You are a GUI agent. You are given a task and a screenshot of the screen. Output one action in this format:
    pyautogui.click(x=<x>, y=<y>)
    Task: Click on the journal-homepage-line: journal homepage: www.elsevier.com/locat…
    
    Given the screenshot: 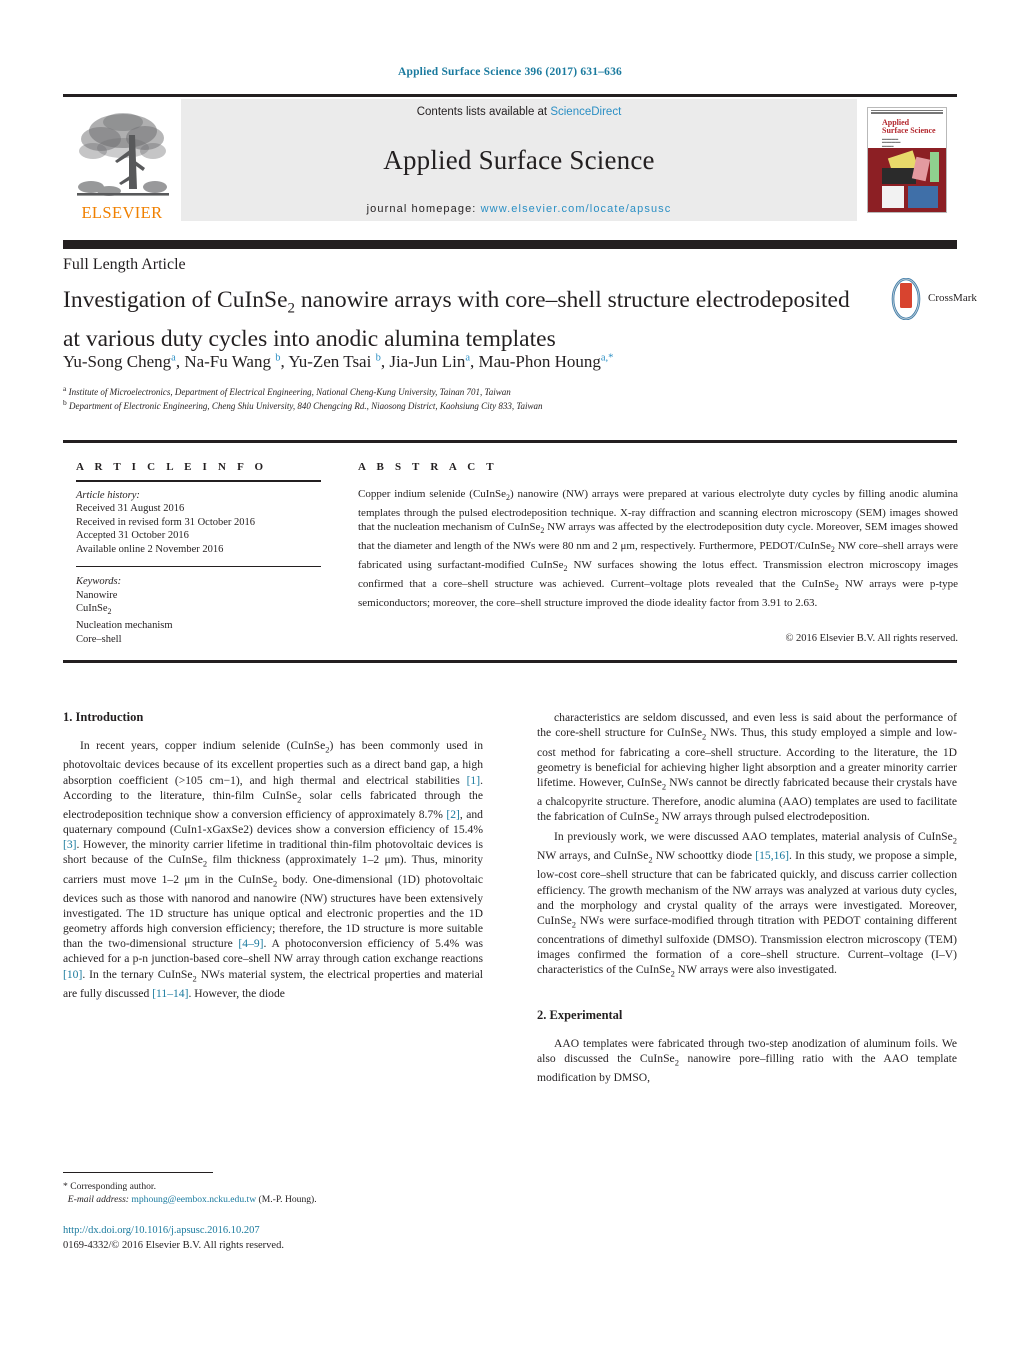 What is the action you would take?
    pyautogui.click(x=519, y=209)
    